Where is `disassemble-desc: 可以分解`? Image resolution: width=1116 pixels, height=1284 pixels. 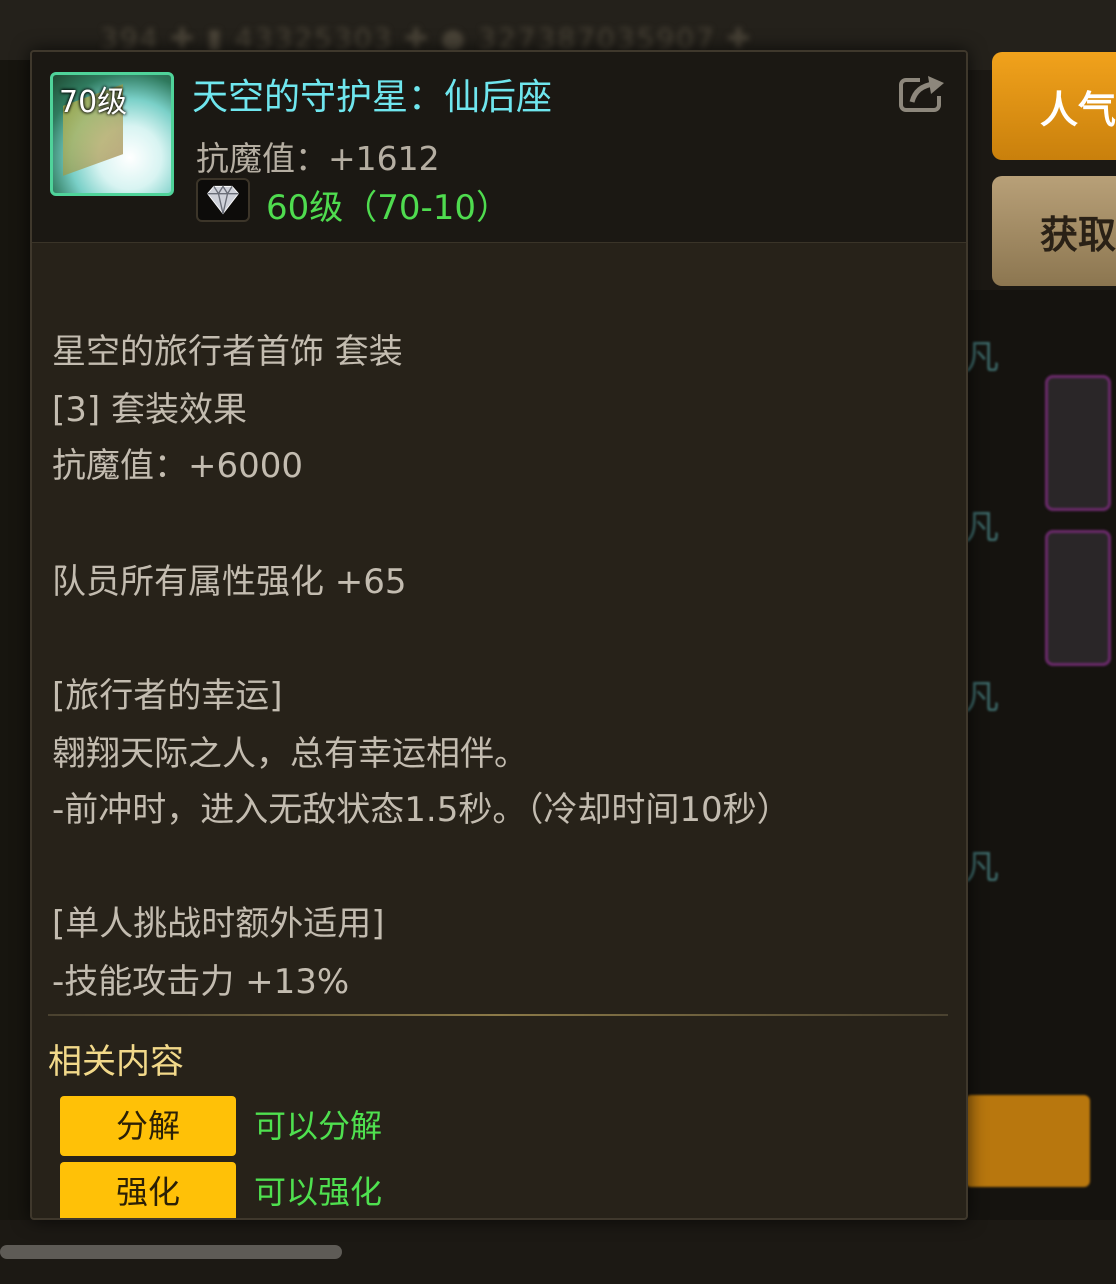 disassemble-desc: 可以分解 is located at coordinates (318, 1126).